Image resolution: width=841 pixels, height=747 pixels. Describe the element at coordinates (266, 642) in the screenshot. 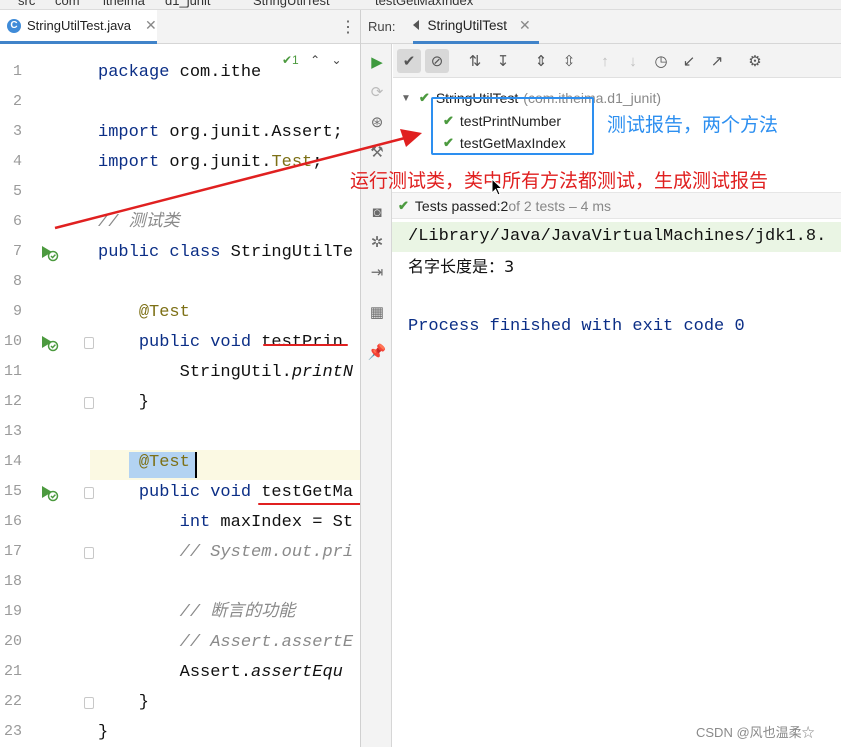

I see `code-token: // Assert.assertE` at that location.